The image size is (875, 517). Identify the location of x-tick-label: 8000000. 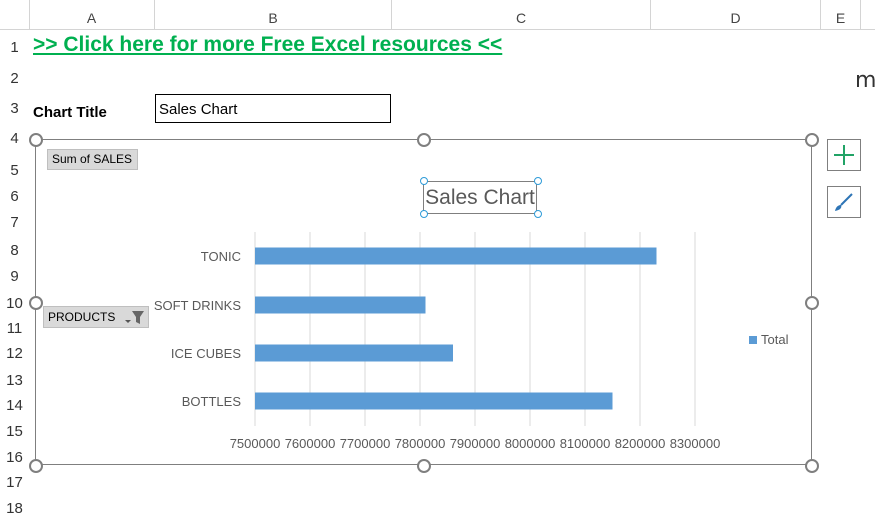
(530, 443).